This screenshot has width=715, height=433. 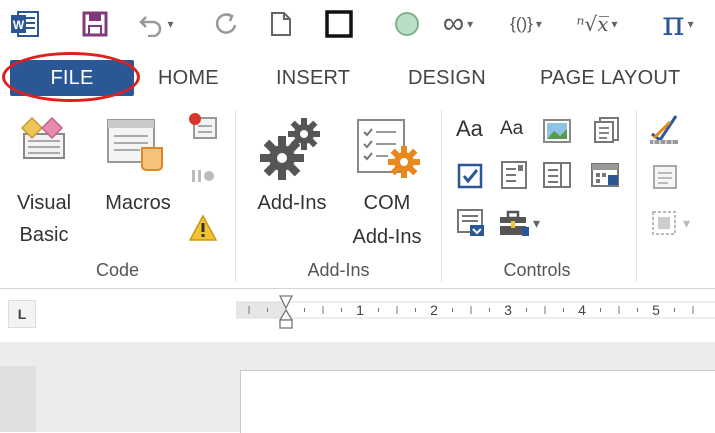 What do you see at coordinates (357, 24) in the screenshot?
I see `quick-access-toolbar: W ▾ ∞ ▾ {()} ▾ ⁿ√x̅ ▾ π ▾` at bounding box center [357, 24].